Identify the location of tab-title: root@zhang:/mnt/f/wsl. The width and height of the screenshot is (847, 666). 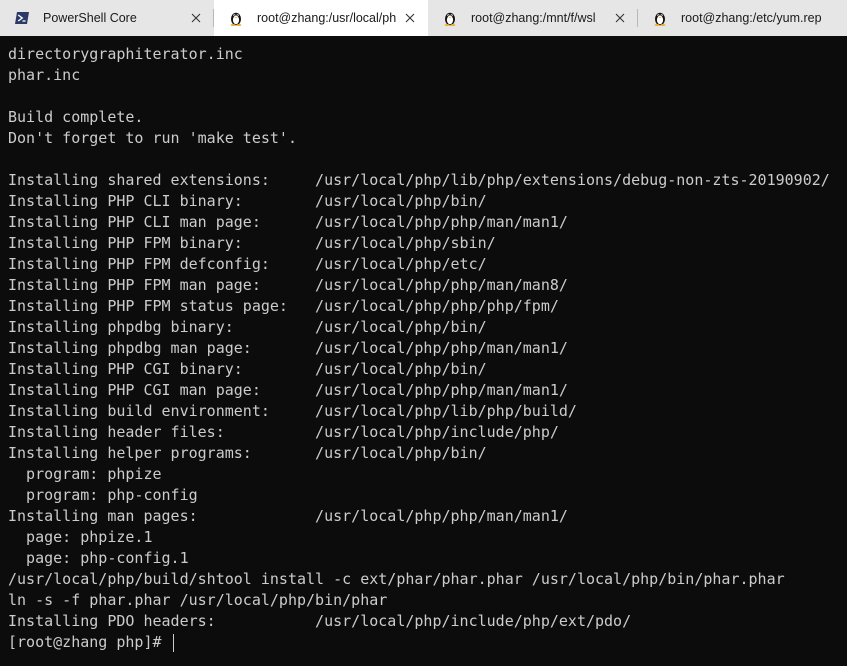
(533, 18).